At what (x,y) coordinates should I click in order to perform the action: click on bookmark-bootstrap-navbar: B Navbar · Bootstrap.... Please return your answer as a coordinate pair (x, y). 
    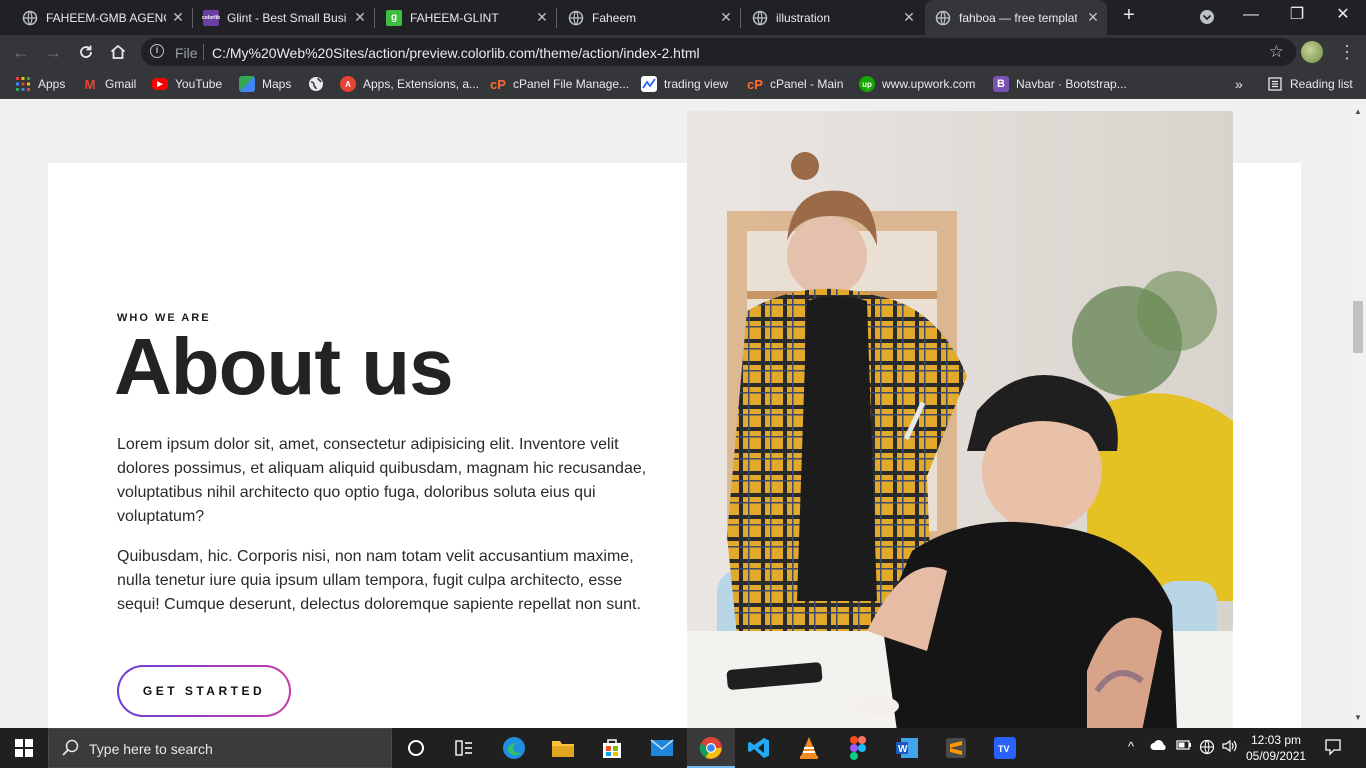
    Looking at the image, I should click on (1060, 84).